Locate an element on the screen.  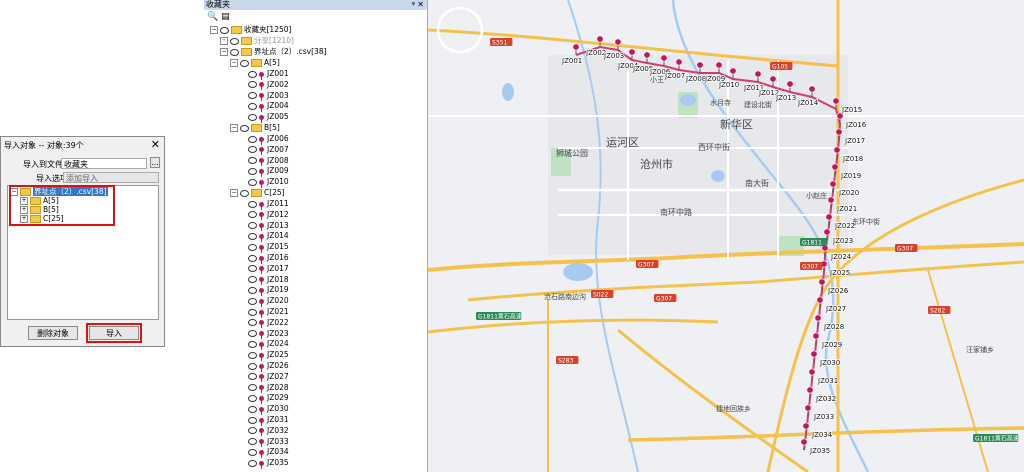
tree-item-point: JZ010 is located at coordinates (268, 182).